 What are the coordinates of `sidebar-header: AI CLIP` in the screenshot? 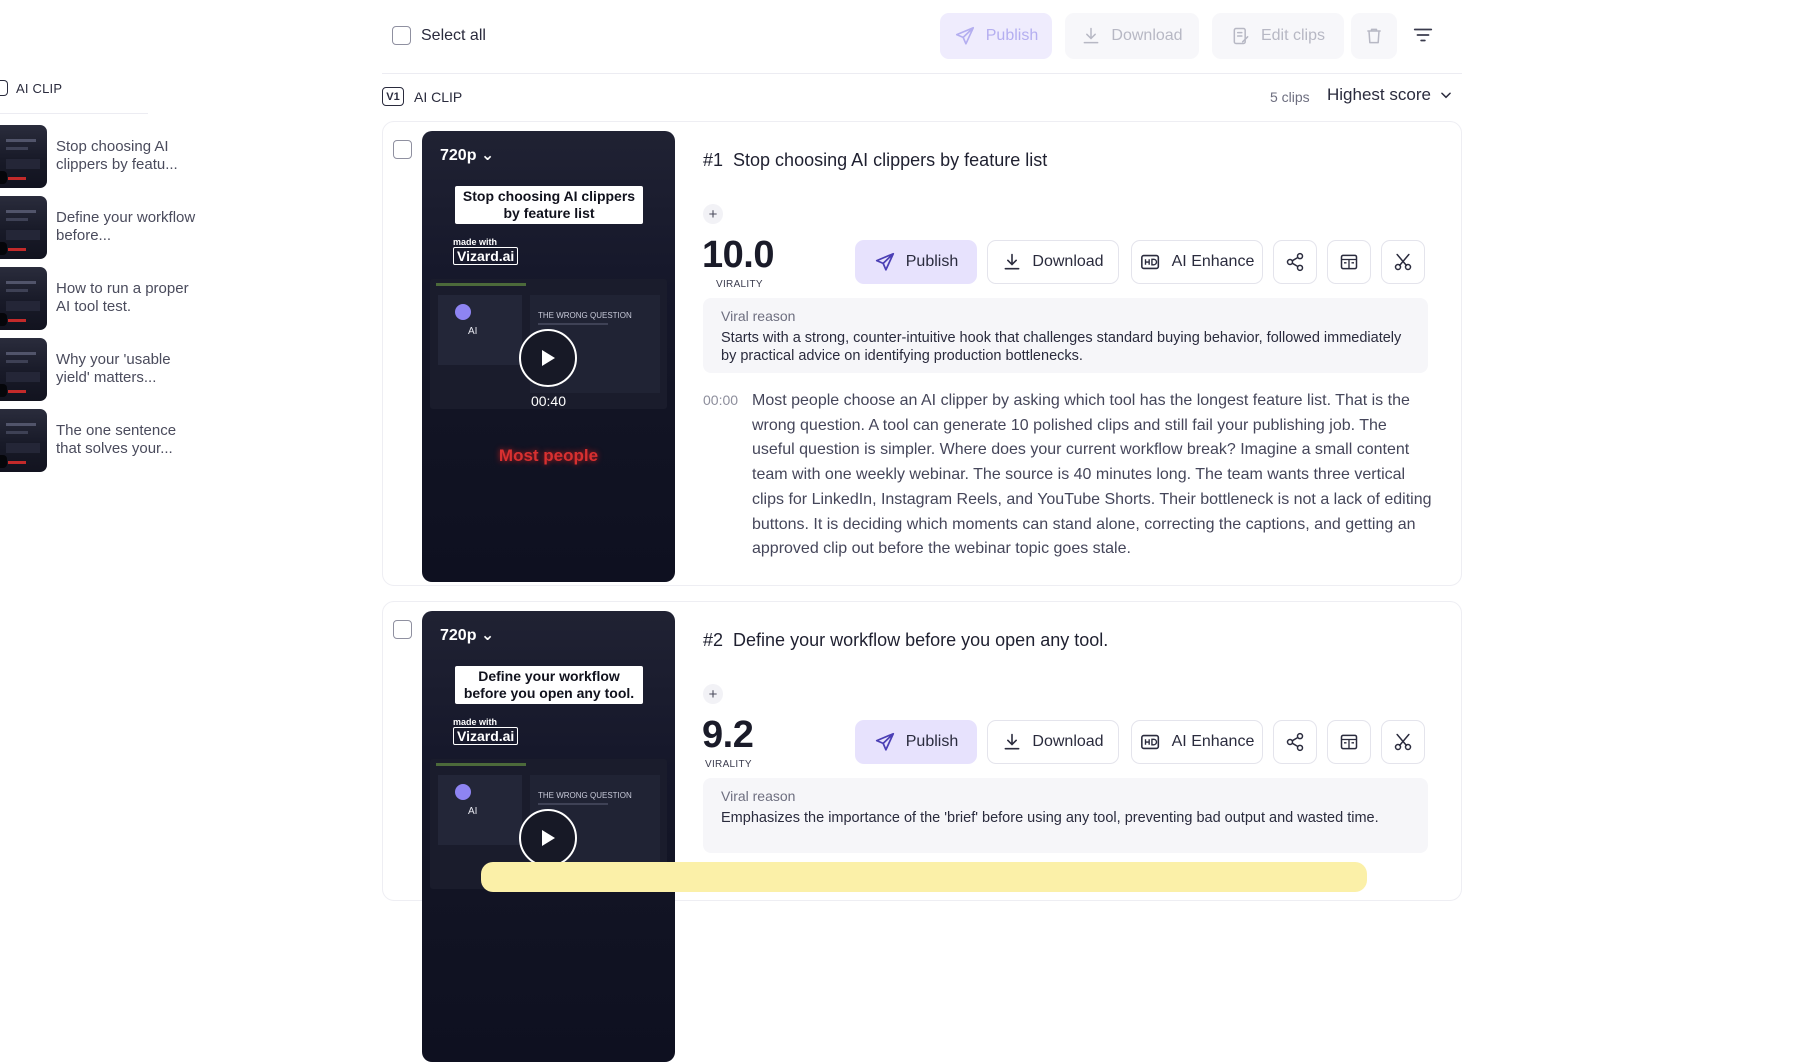 It's located at (31, 88).